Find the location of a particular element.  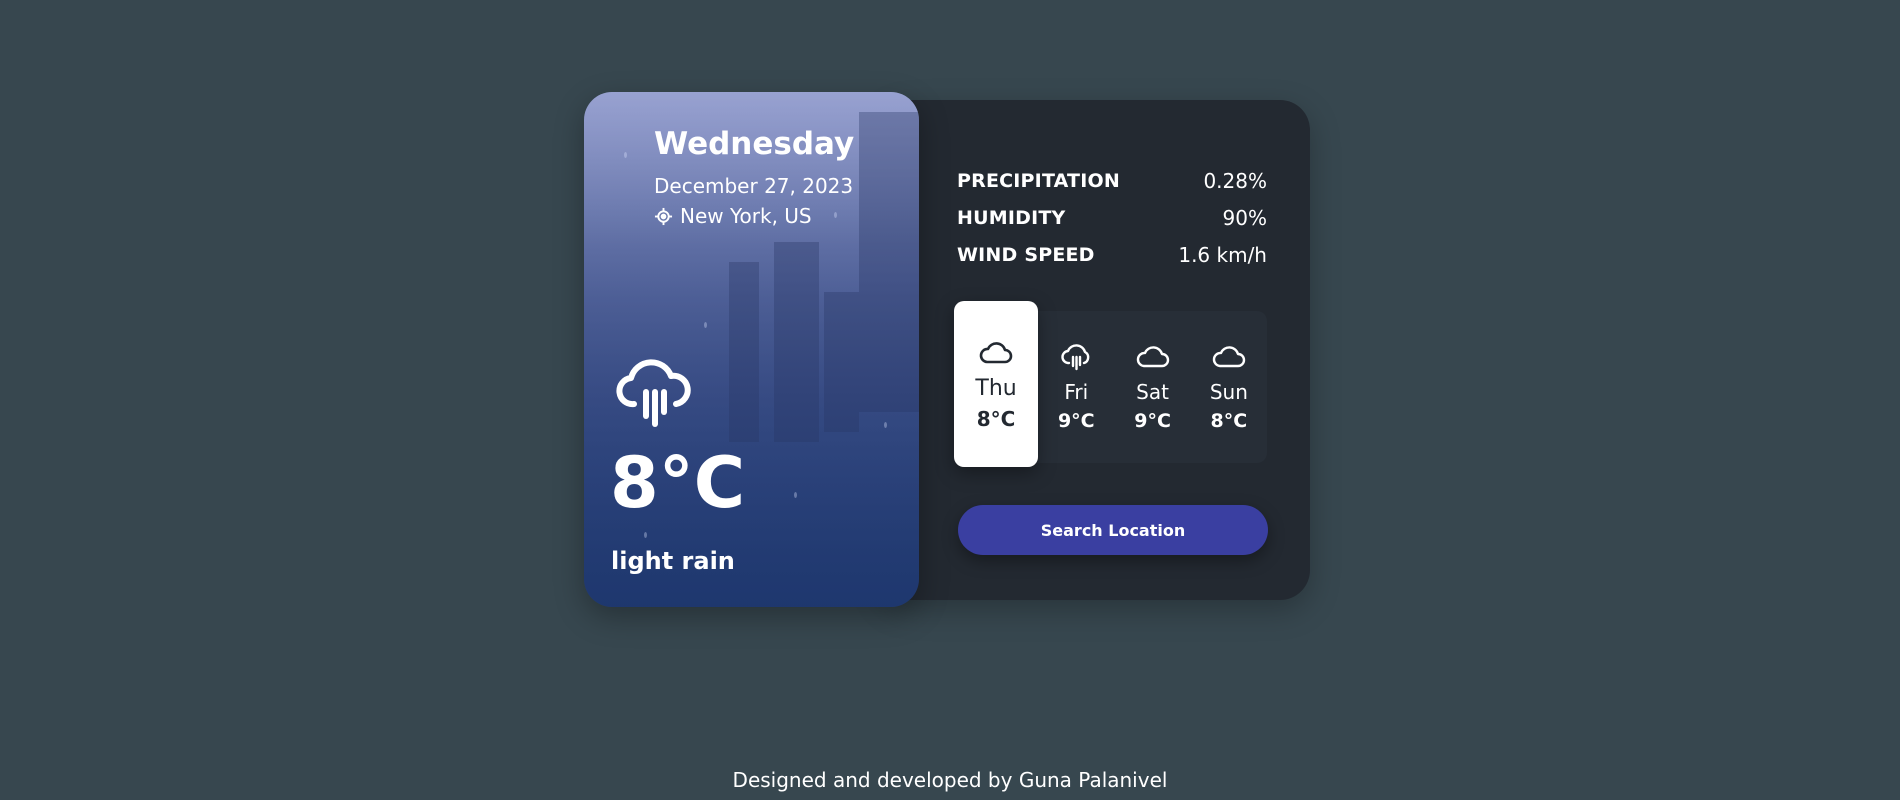

forecast-day-fri: Fri 9°C is located at coordinates (1076, 387).